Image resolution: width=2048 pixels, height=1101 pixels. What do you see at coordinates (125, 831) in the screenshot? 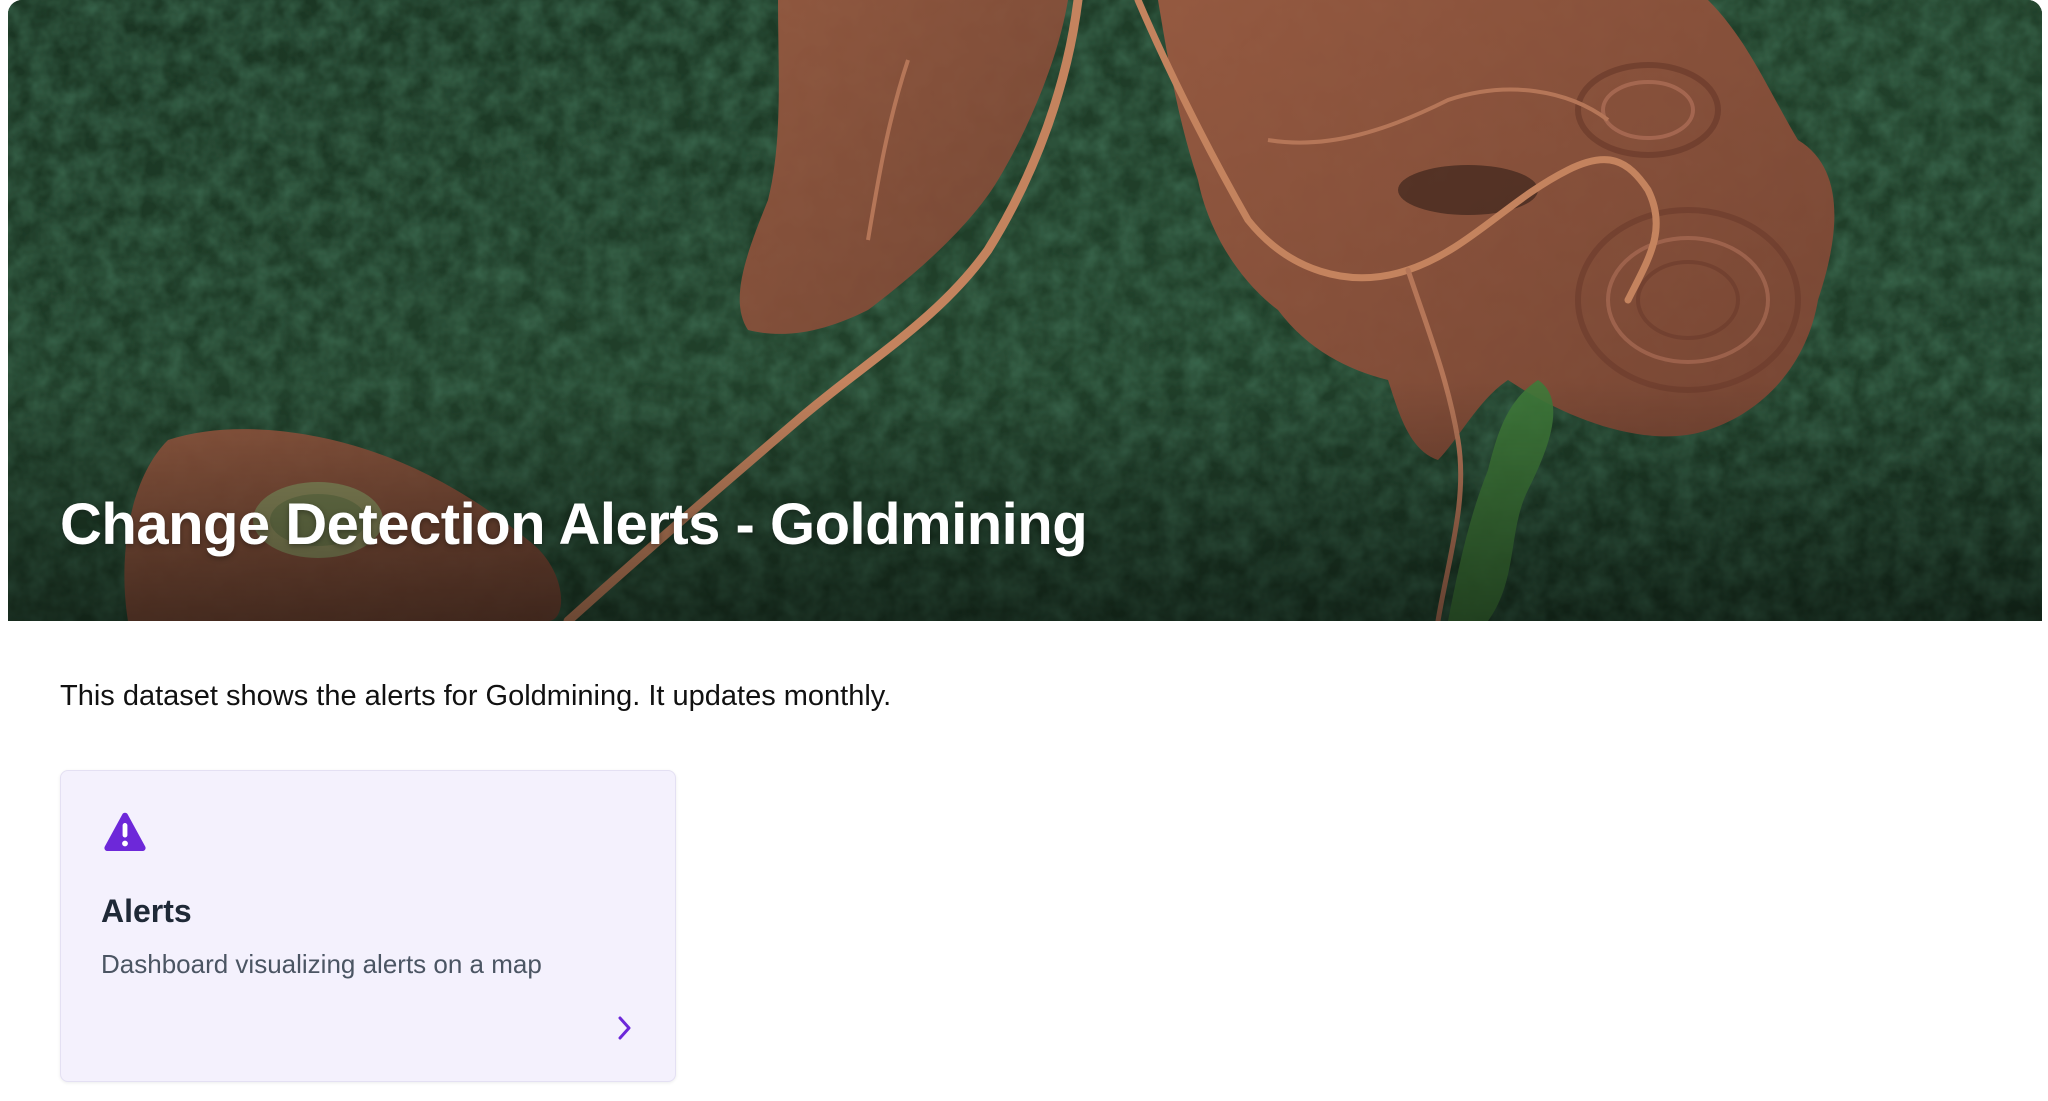
I see `warning-triangle-icon` at bounding box center [125, 831].